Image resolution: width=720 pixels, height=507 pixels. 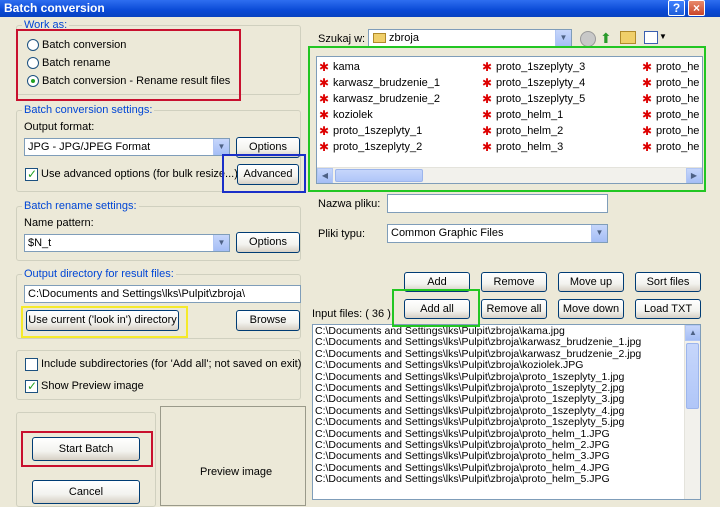 What do you see at coordinates (46, 25) in the screenshot?
I see `work-as-label: Work as:` at bounding box center [46, 25].